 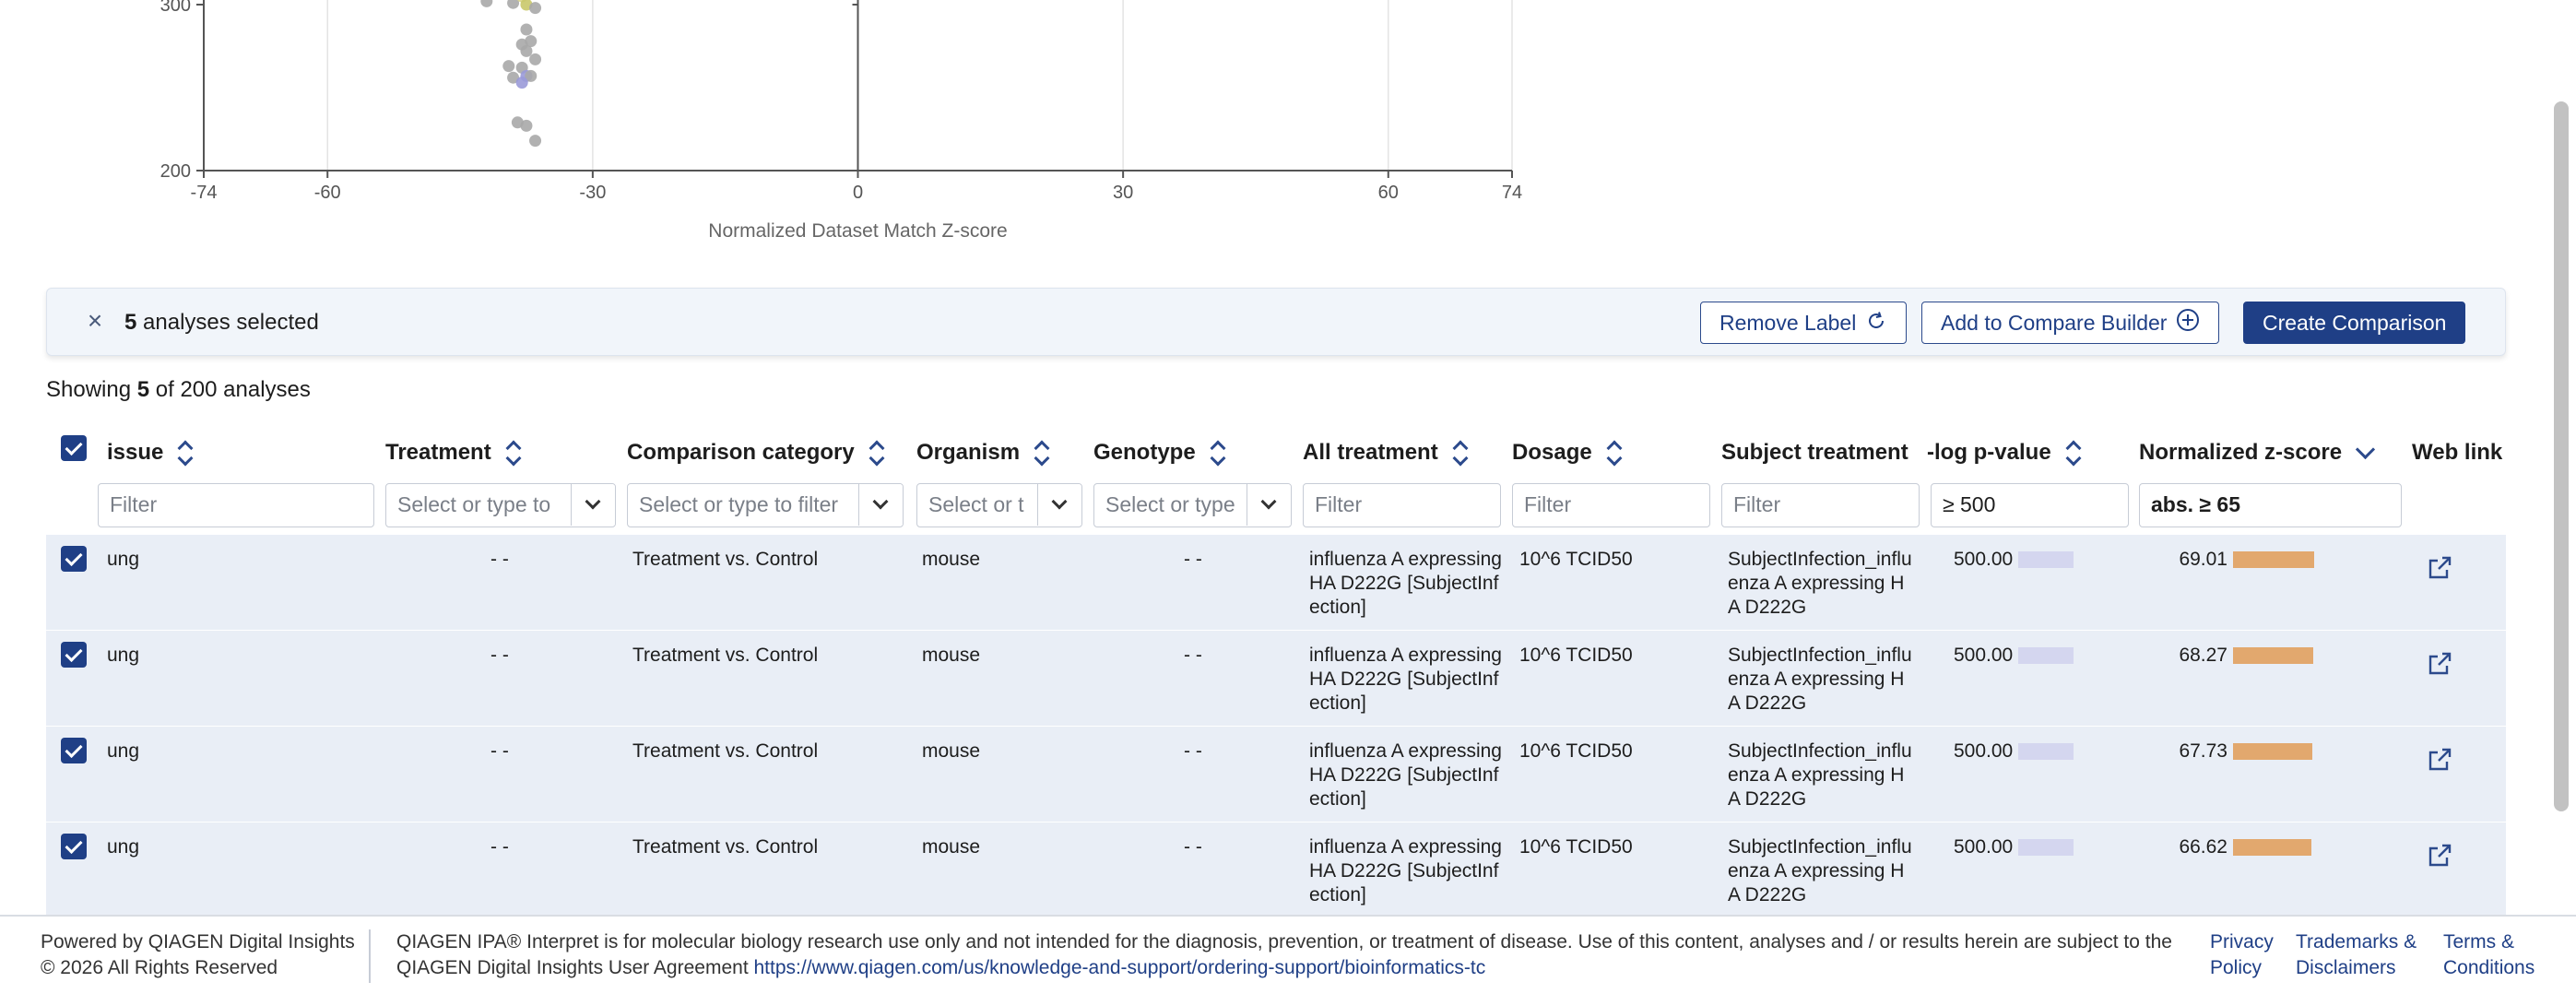 I want to click on z-score-text: 69.01, so click(x=2203, y=560).